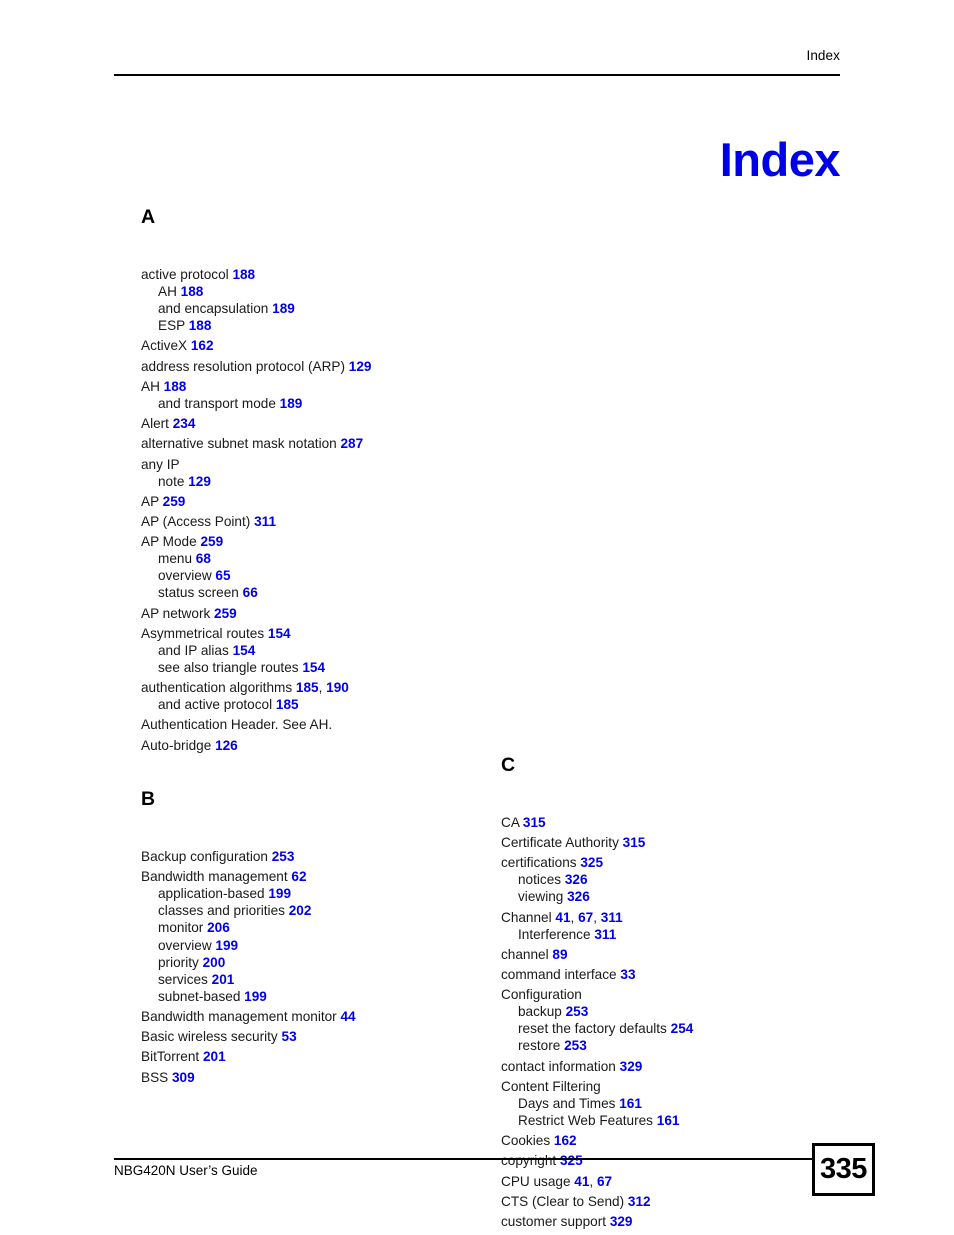 Image resolution: width=954 pixels, height=1235 pixels. I want to click on page-reference: 66, so click(250, 592).